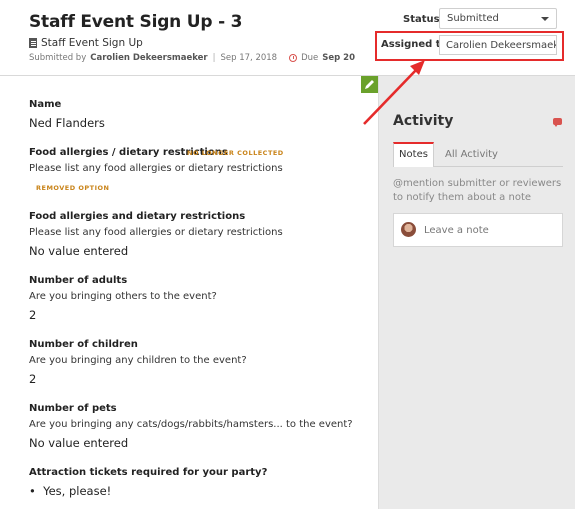 The width and height of the screenshot is (575, 509). Describe the element at coordinates (73, 188) in the screenshot. I see `removed-option-badge: REMOVED OPTION` at that location.